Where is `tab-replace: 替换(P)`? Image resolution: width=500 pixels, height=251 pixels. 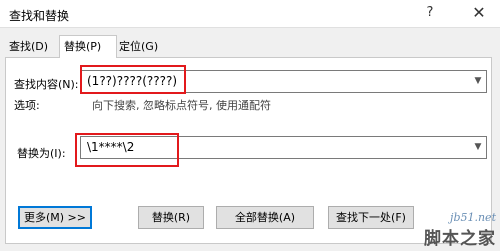 tab-replace: 替换(P) is located at coordinates (88, 46).